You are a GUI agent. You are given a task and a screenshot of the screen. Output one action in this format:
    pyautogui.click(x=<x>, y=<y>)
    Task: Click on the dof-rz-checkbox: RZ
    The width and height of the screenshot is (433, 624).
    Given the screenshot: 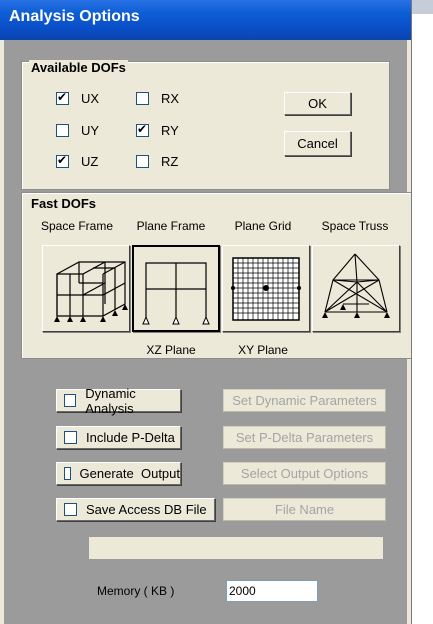 What is the action you would take?
    pyautogui.click(x=157, y=161)
    